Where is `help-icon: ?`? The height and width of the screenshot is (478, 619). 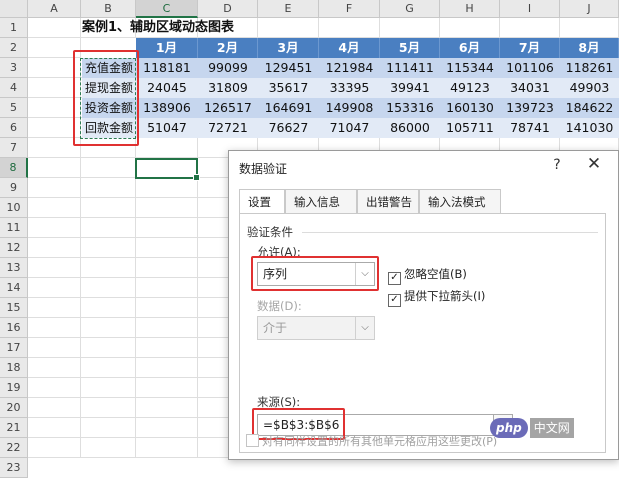 help-icon: ? is located at coordinates (557, 165).